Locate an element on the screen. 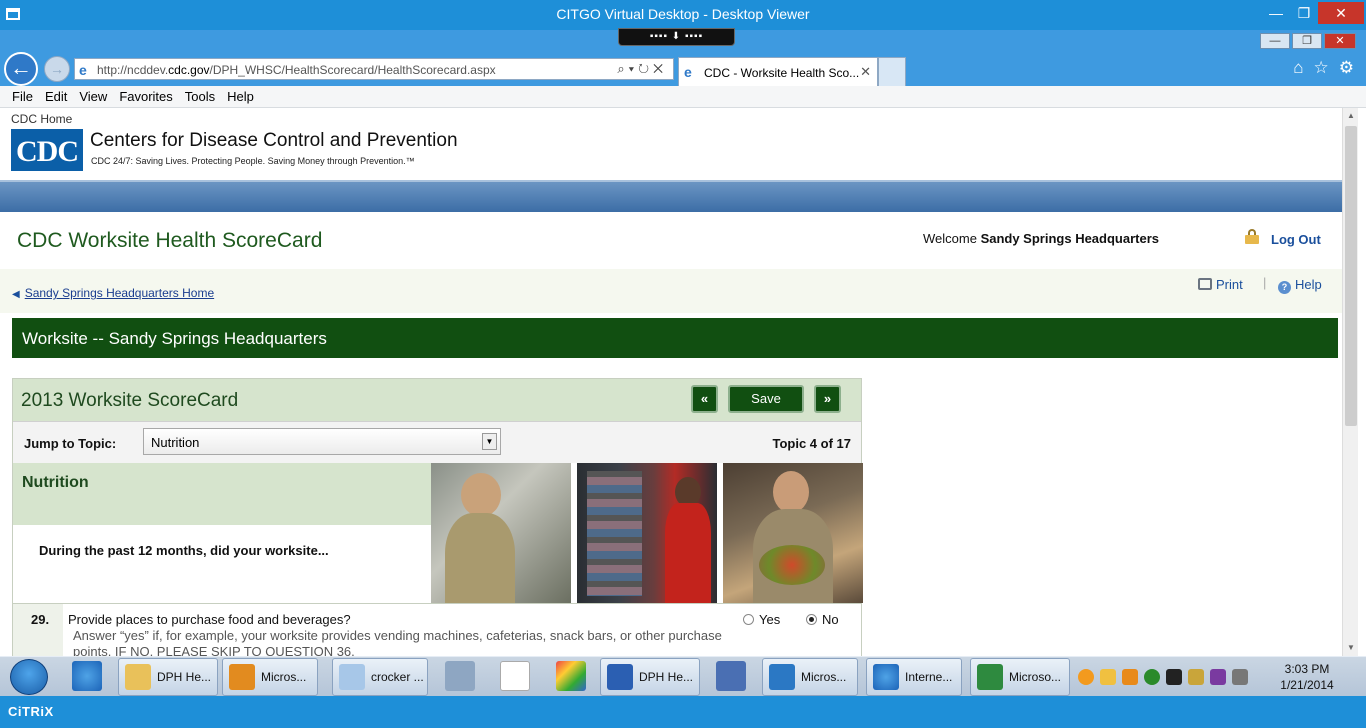 Image resolution: width=1366 pixels, height=728 pixels. answer-yes-radio: Yes is located at coordinates (761, 619).